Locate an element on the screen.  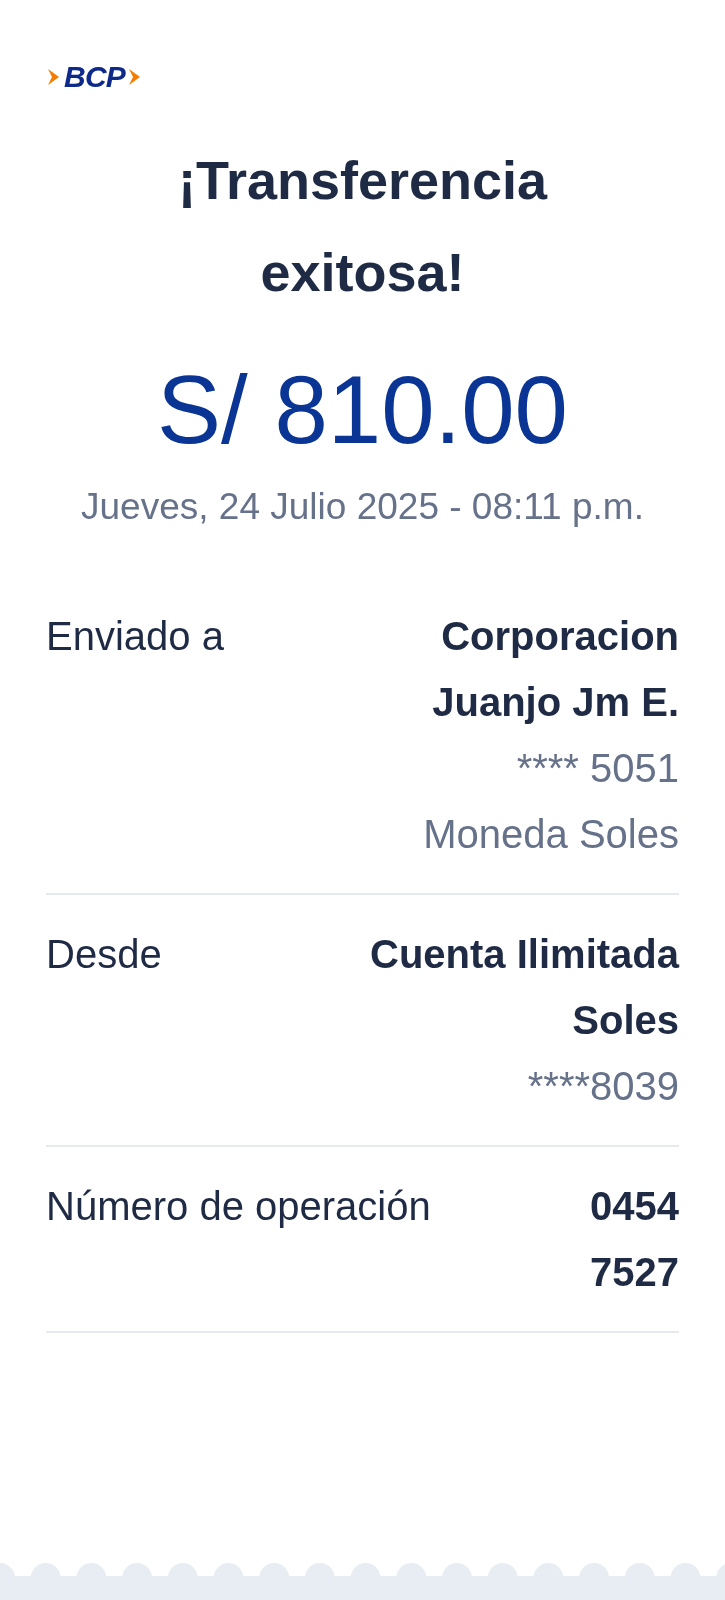
success-title: ¡Transferencia exitosa! is located at coordinates (362, 226).